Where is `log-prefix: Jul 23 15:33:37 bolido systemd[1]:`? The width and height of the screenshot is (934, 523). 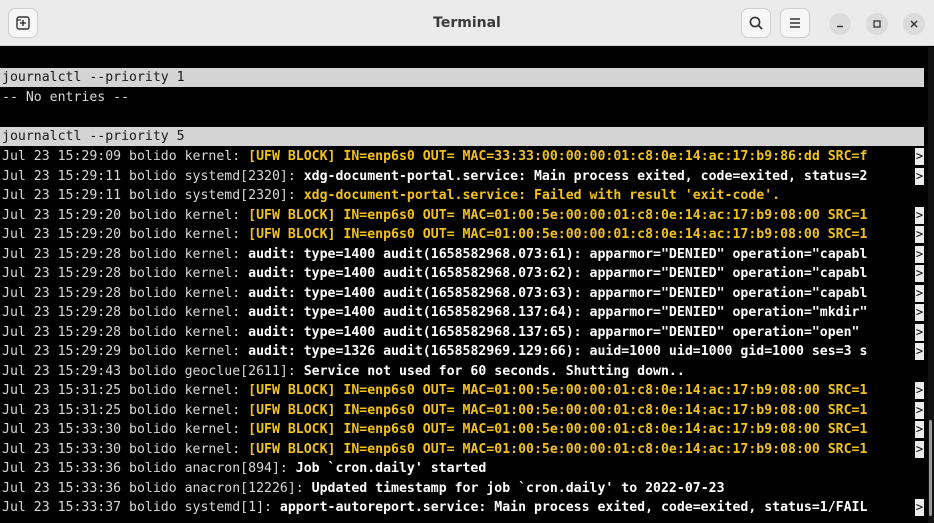
log-prefix: Jul 23 15:33:37 bolido systemd[1]: is located at coordinates (141, 507).